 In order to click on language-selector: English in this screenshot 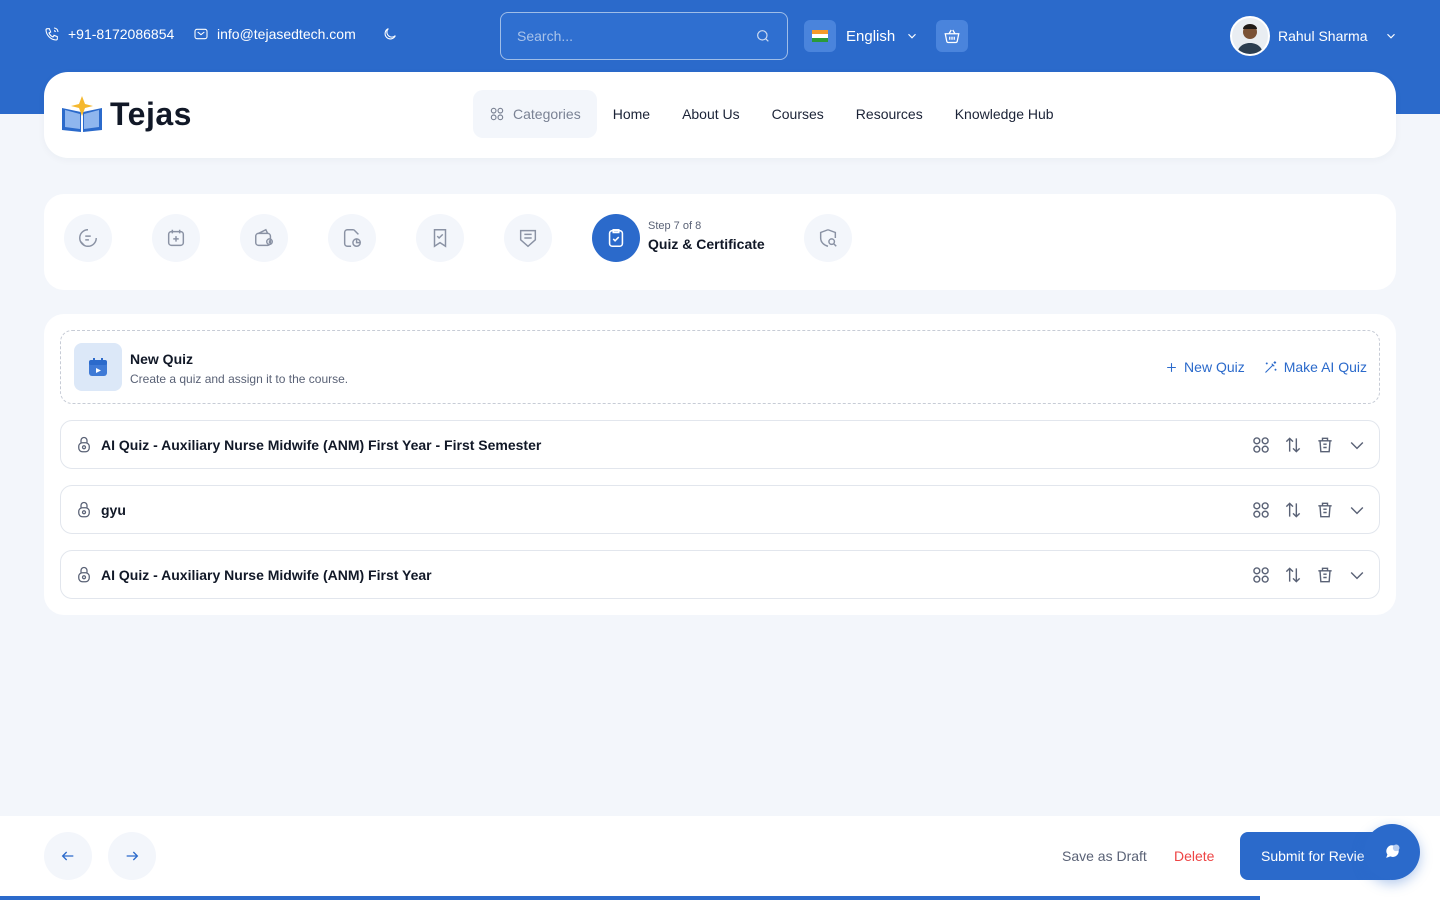, I will do `click(861, 36)`.